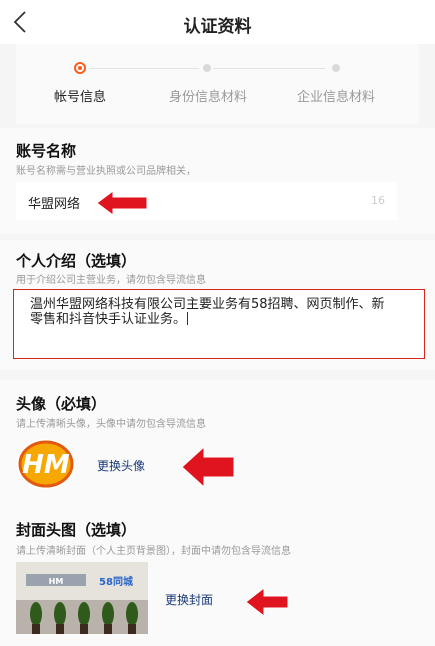 The width and height of the screenshot is (435, 646). I want to click on avatar-logo: HM, so click(46, 464).